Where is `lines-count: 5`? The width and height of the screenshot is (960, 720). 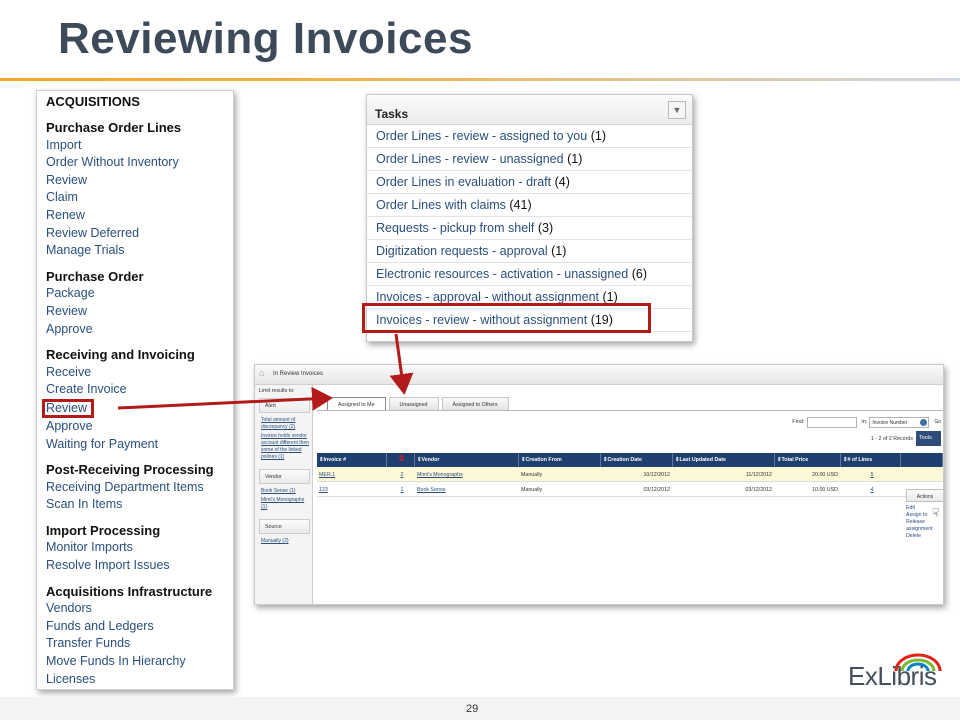 lines-count: 5 is located at coordinates (871, 474).